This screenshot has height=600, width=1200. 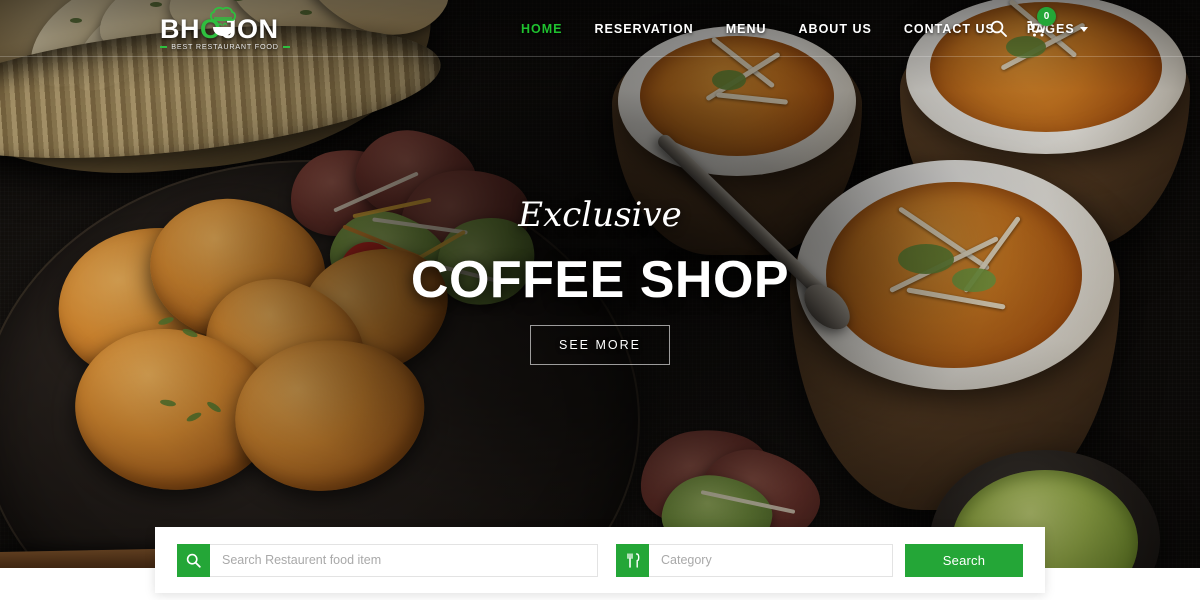 I want to click on nav-item-reservation: RESERVATION, so click(x=644, y=29).